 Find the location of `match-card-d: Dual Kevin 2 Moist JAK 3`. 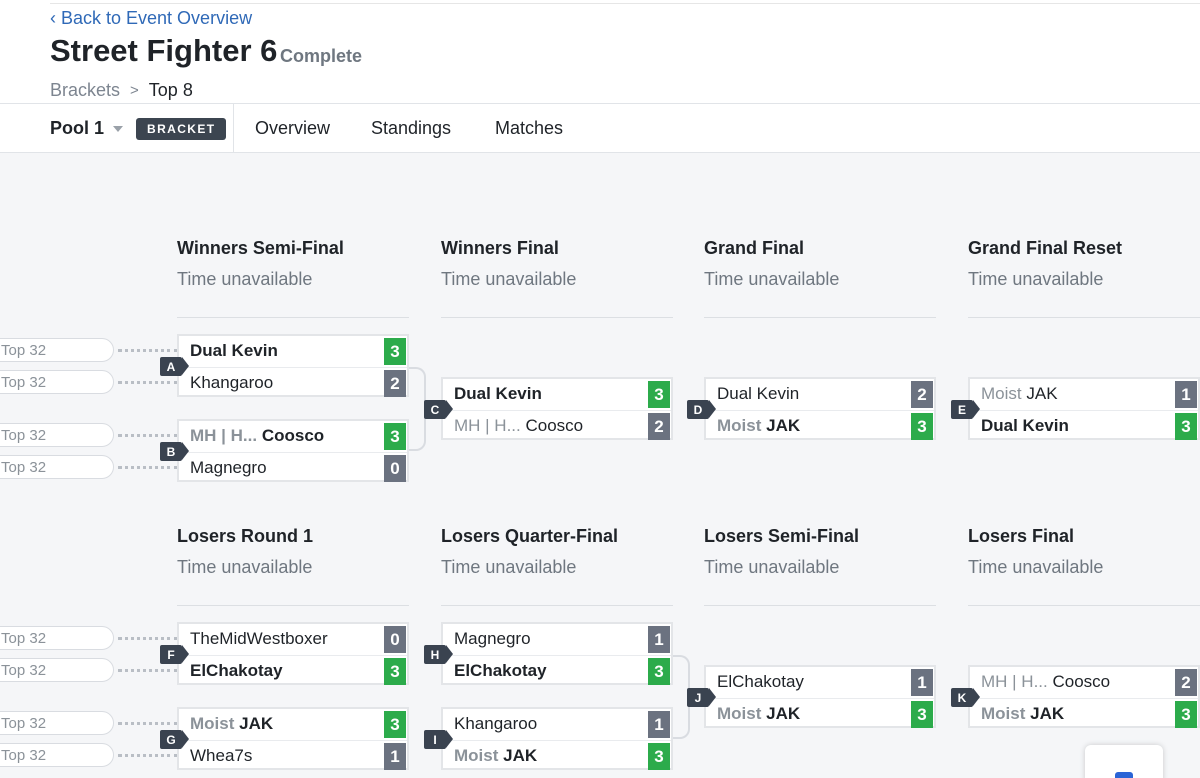

match-card-d: Dual Kevin 2 Moist JAK 3 is located at coordinates (820, 408).